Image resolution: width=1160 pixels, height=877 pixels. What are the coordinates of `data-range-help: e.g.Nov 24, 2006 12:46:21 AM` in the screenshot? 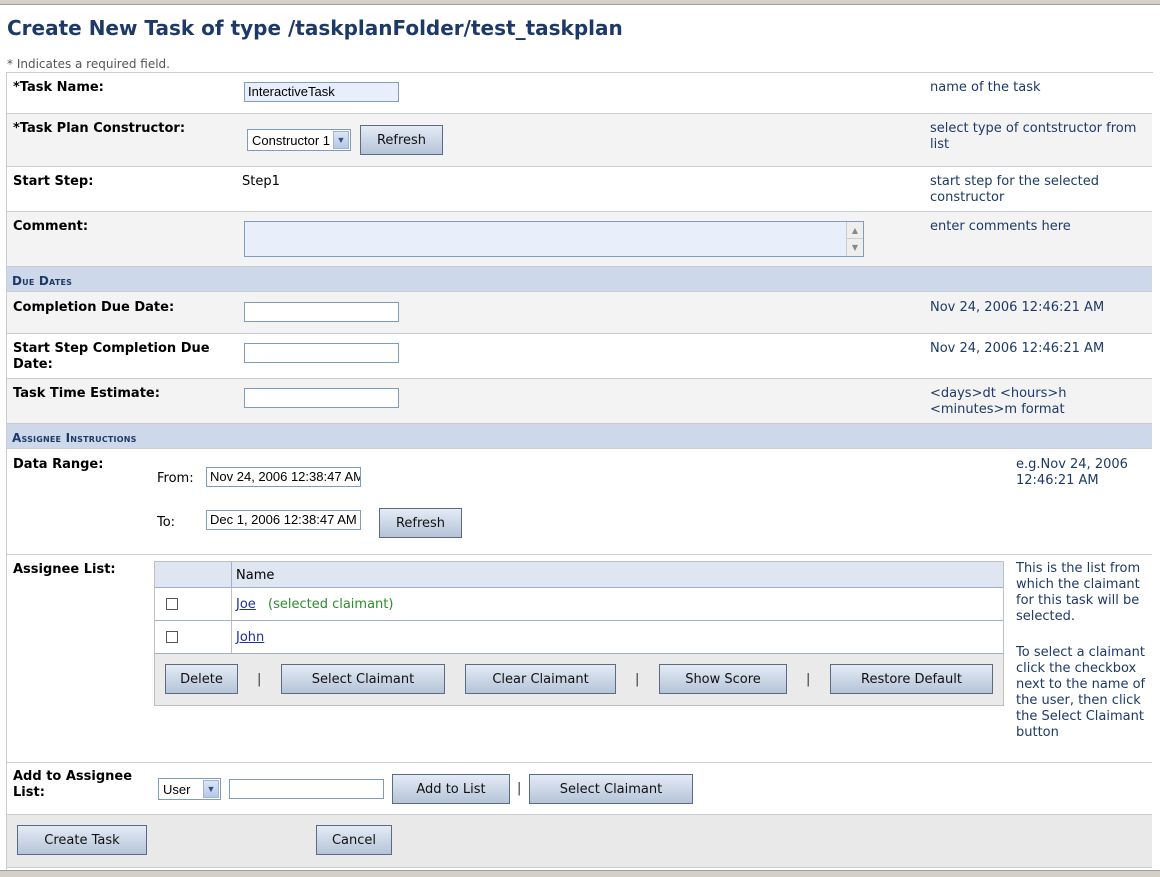 It's located at (1072, 472).